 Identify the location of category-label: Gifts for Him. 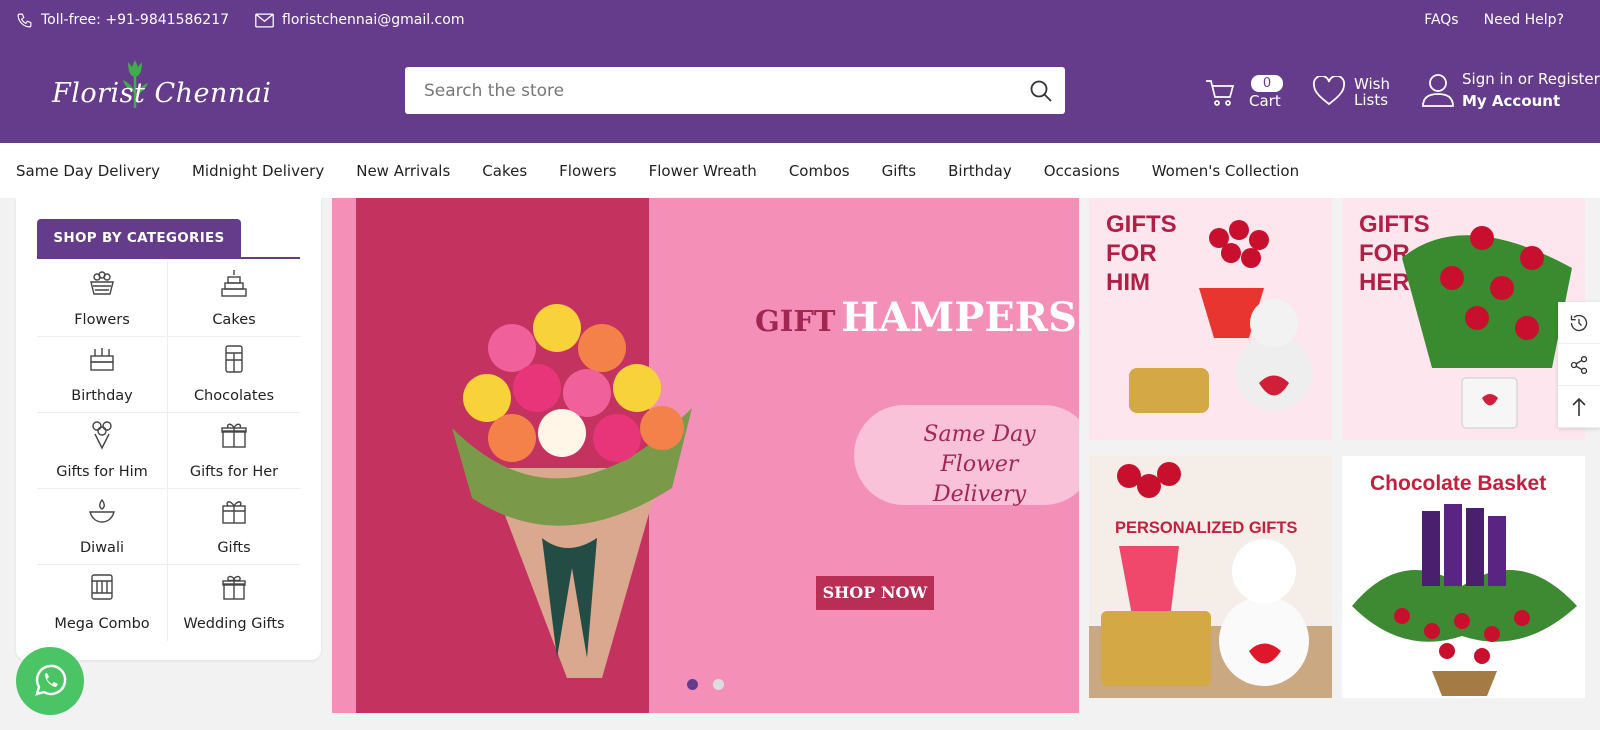
(102, 472).